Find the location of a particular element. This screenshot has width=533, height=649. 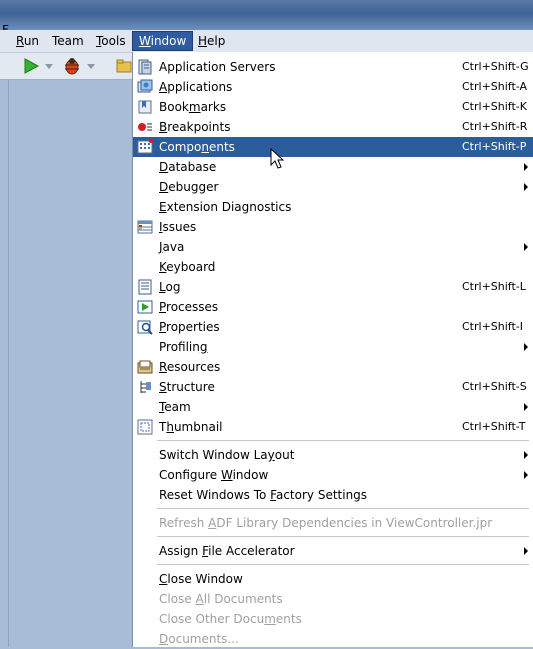

menu-item-label: Assign File Accelerator is located at coordinates (227, 551).